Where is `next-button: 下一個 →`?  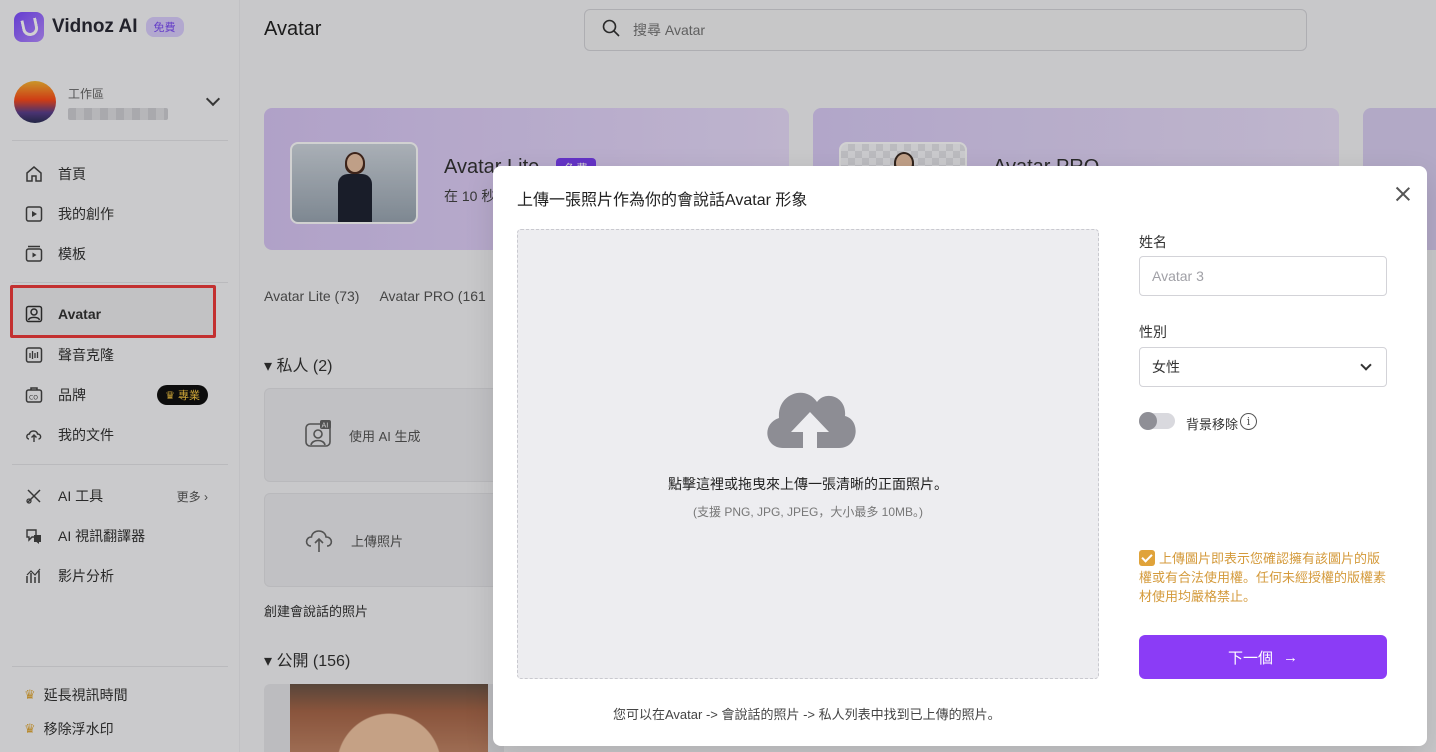
next-button: 下一個 → is located at coordinates (1263, 657).